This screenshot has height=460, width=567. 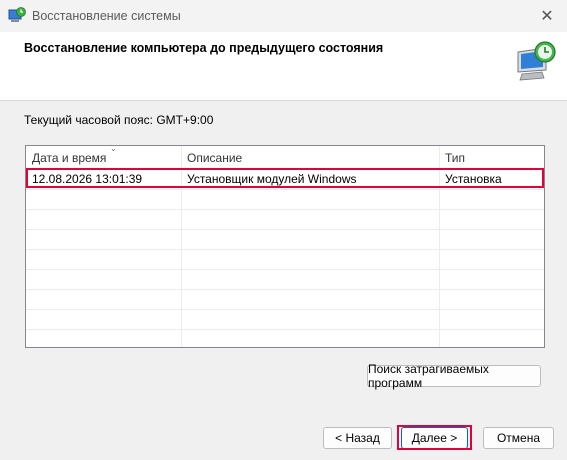 What do you see at coordinates (119, 120) in the screenshot?
I see `timezone-label: Текущий часовой пояс: GMT+9:00` at bounding box center [119, 120].